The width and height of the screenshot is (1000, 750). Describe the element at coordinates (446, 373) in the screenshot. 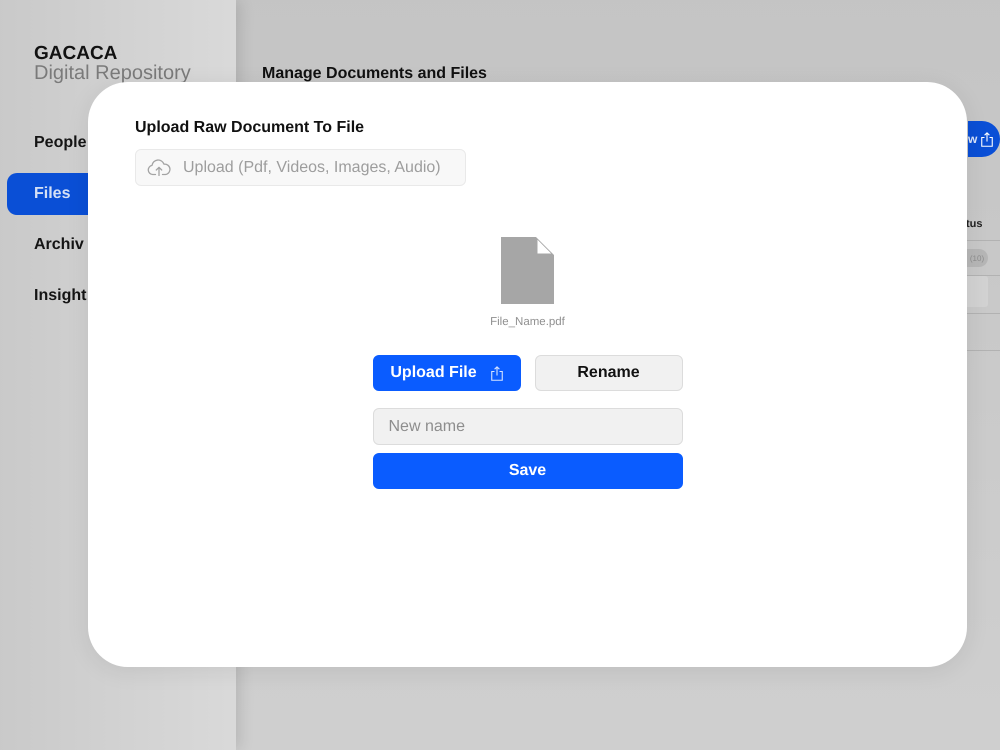

I see `upload-file-button: Upload File` at that location.